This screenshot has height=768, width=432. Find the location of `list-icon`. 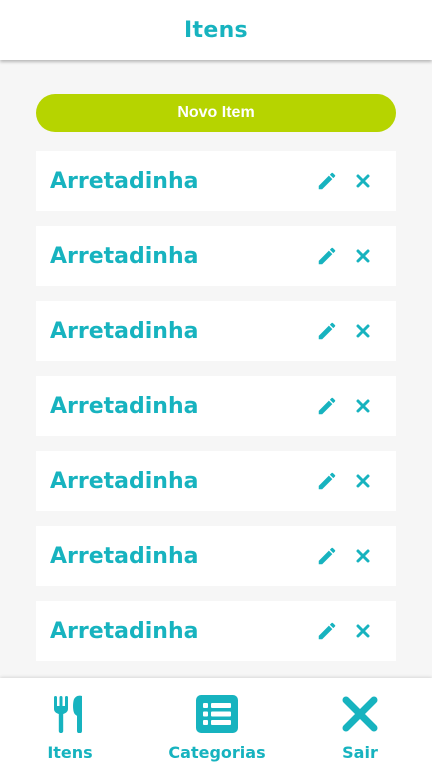

list-icon is located at coordinates (217, 714).